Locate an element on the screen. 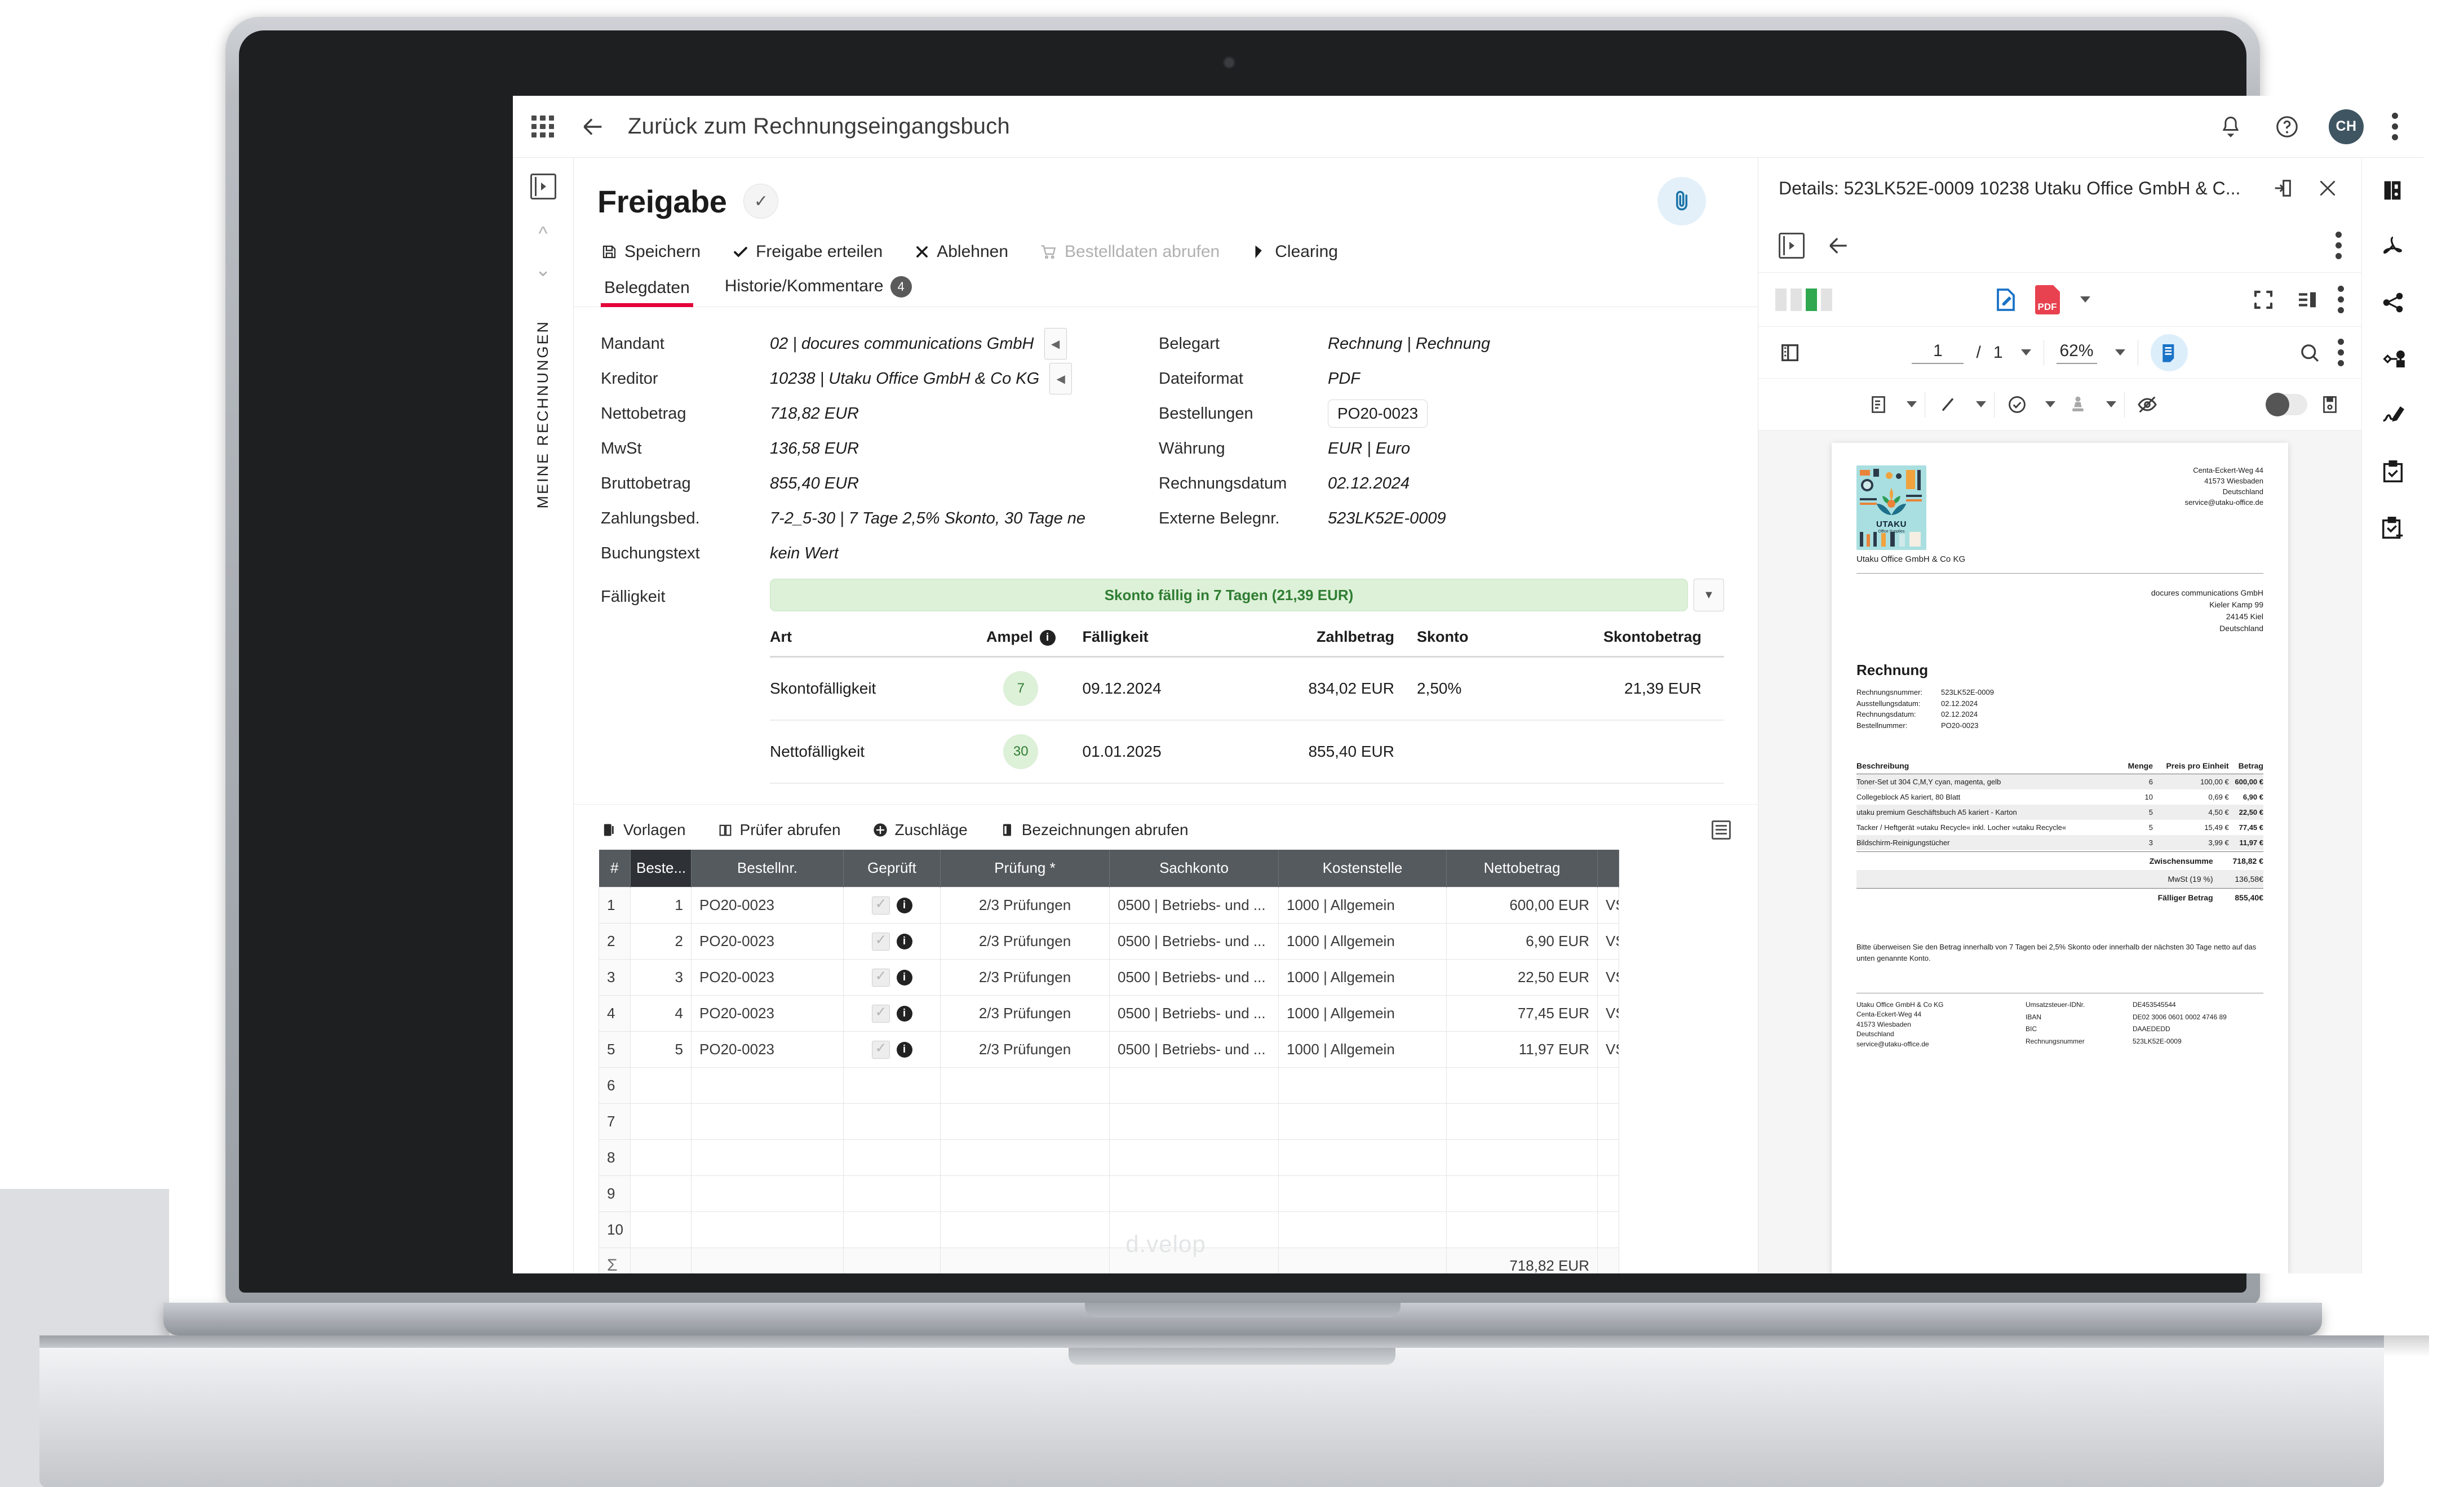  panel-toggle-icon is located at coordinates (543, 187).